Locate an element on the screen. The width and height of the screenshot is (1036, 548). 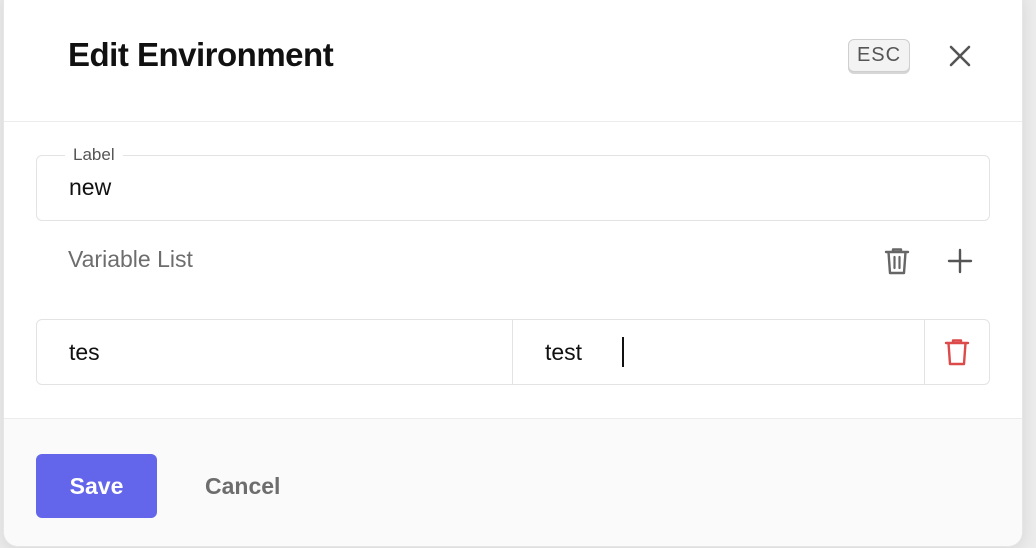
variable-value-input is located at coordinates (725, 352).